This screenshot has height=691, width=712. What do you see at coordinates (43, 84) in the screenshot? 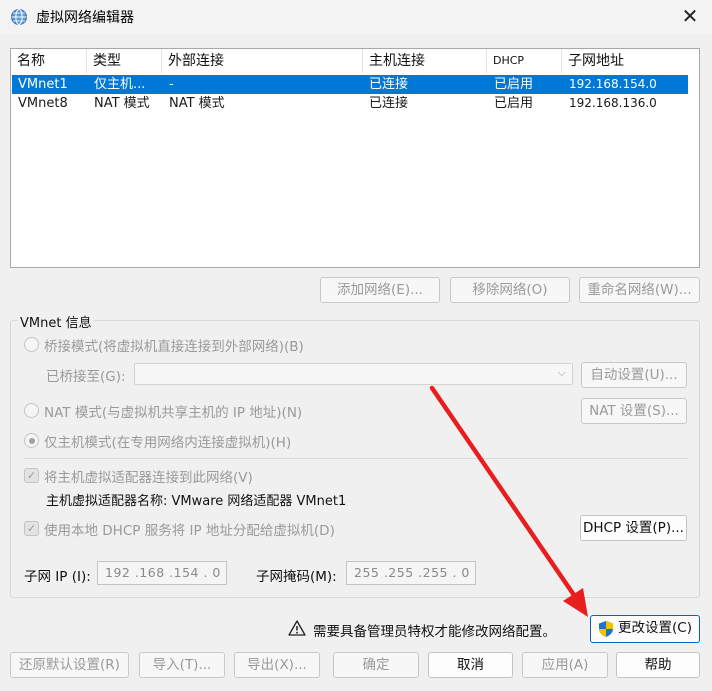
I see `cell-name: VMnet1` at bounding box center [43, 84].